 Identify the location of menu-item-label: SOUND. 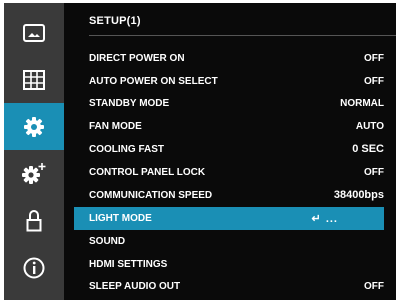
(107, 241).